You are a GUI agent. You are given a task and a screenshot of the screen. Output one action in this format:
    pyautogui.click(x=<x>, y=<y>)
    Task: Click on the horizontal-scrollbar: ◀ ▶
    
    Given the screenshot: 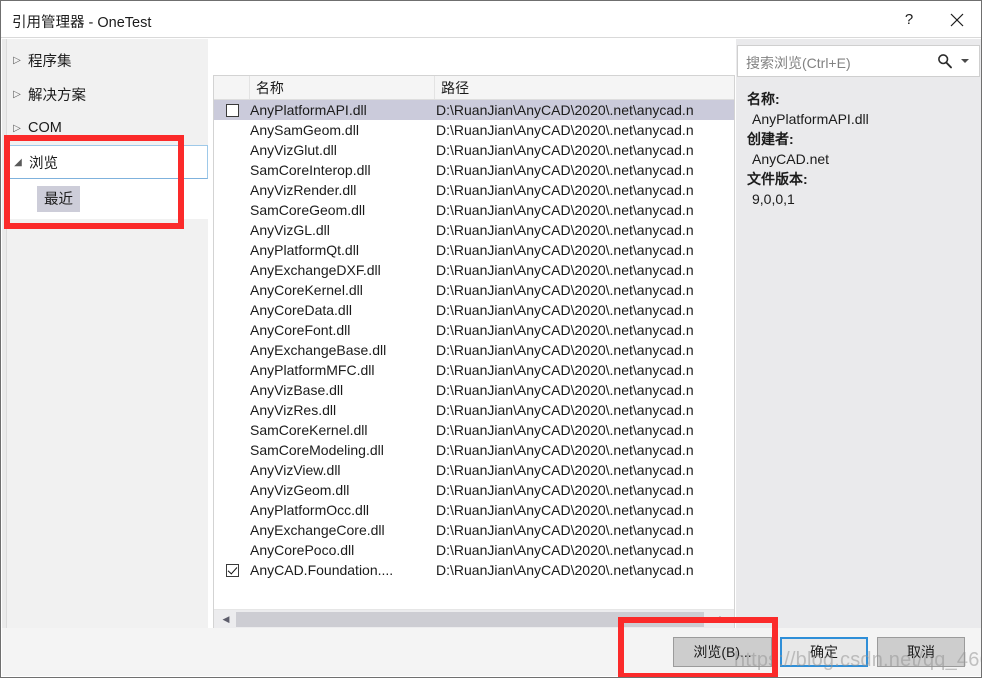 What is the action you would take?
    pyautogui.click(x=474, y=619)
    